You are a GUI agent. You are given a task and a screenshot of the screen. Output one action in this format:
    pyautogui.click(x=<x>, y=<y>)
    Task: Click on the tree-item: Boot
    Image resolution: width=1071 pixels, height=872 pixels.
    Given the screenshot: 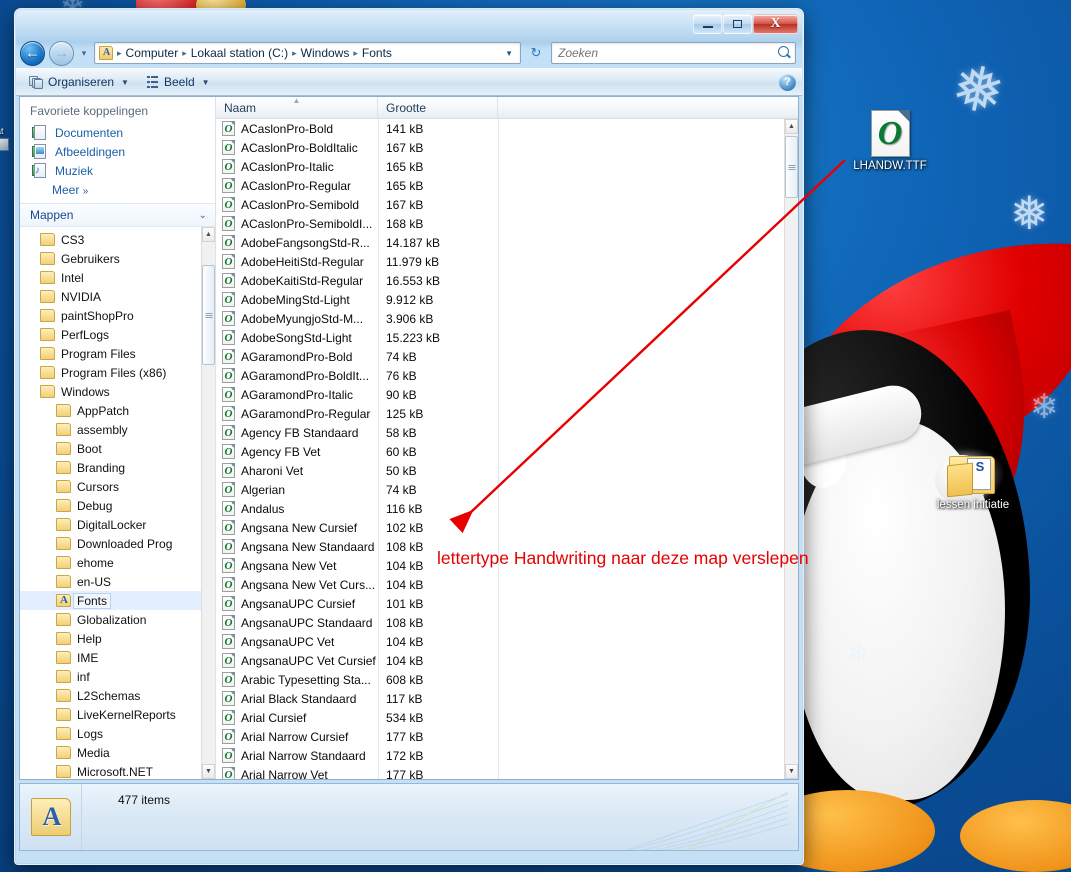 What is the action you would take?
    pyautogui.click(x=110, y=448)
    